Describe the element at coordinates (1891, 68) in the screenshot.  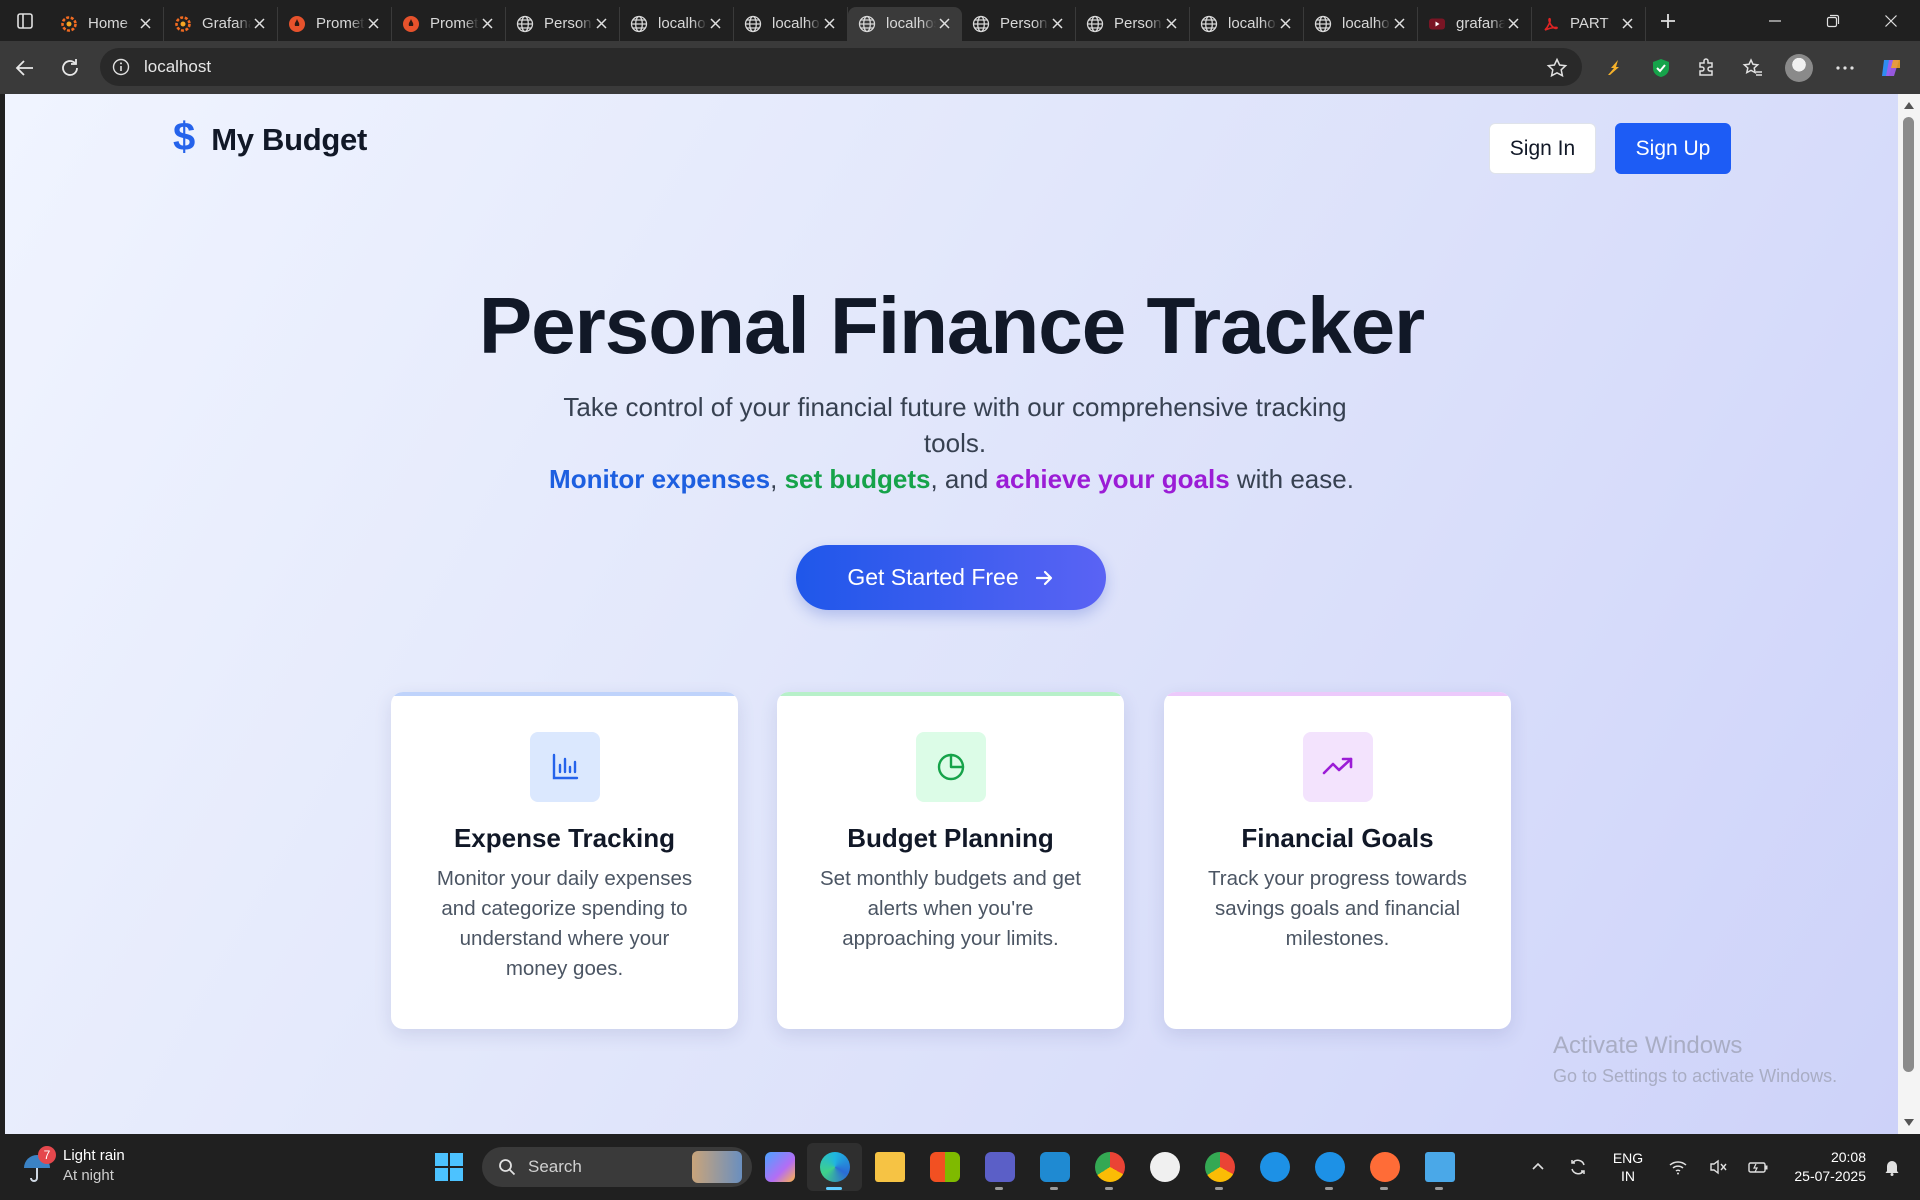
I see `copilot-icon` at that location.